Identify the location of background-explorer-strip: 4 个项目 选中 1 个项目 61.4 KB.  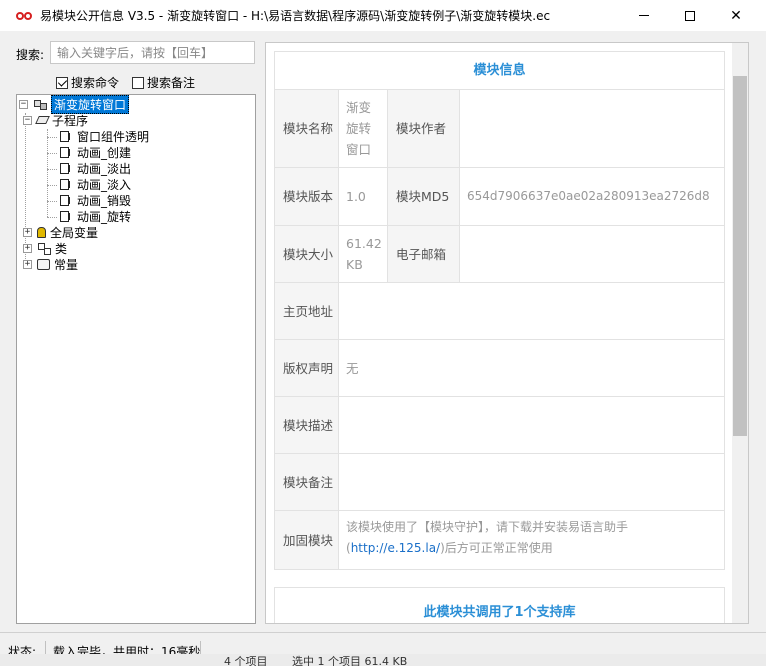
(383, 660).